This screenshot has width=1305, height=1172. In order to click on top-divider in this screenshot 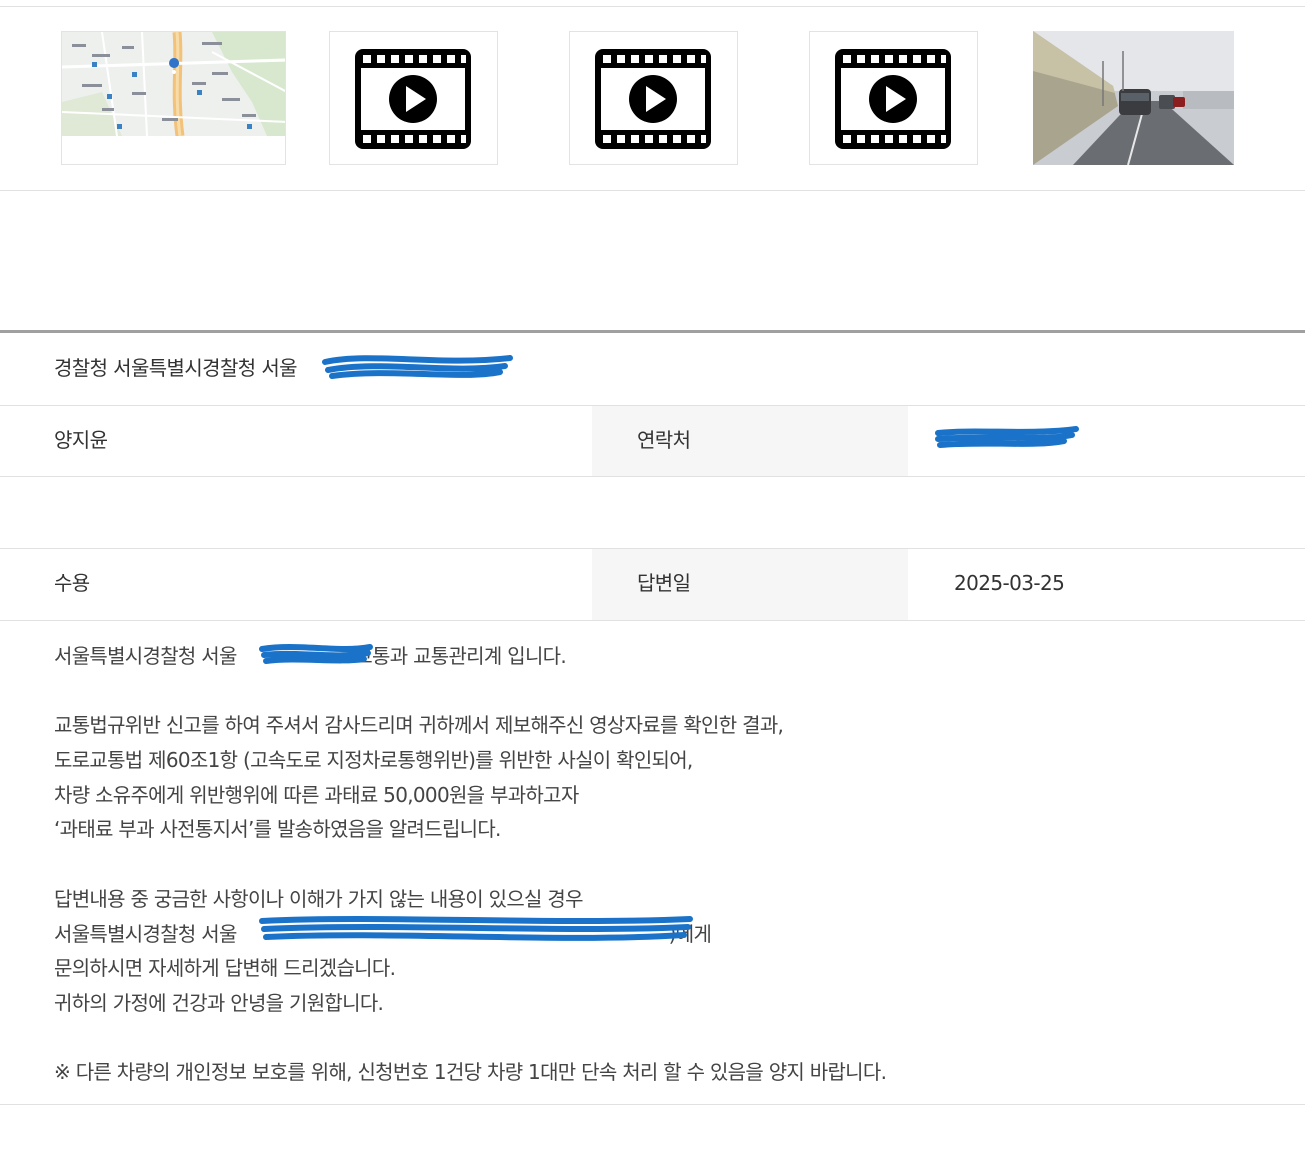, I will do `click(652, 6)`.